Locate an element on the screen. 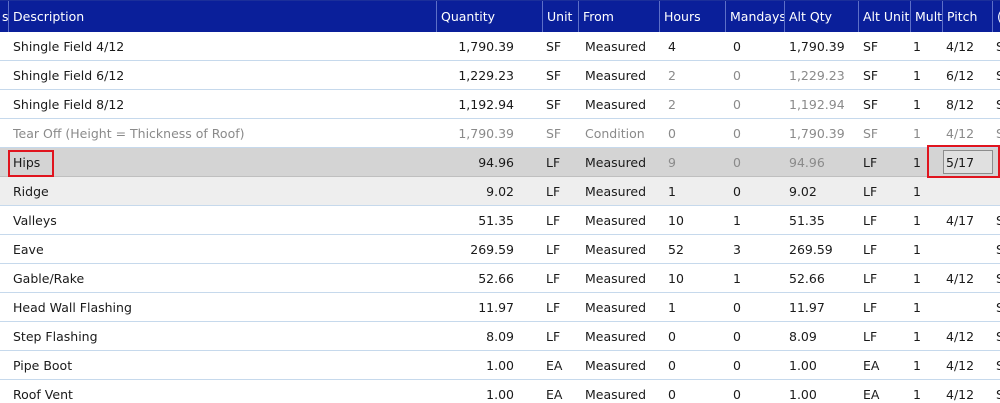 This screenshot has height=403, width=1000. cell-extra is located at coordinates (998, 191).